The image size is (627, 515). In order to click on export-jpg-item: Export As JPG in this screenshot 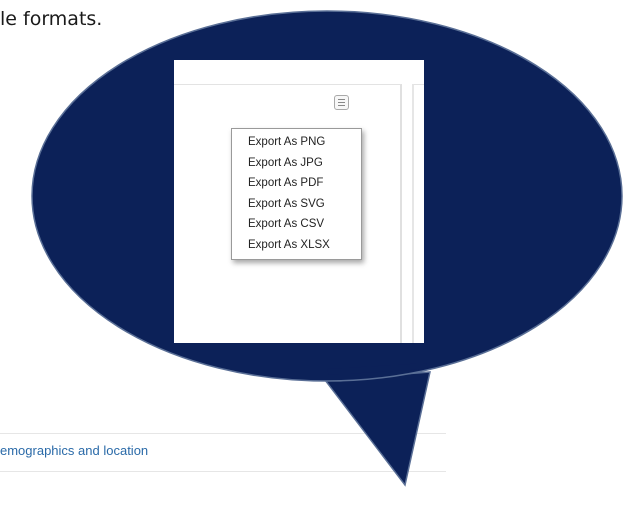, I will do `click(296, 163)`.